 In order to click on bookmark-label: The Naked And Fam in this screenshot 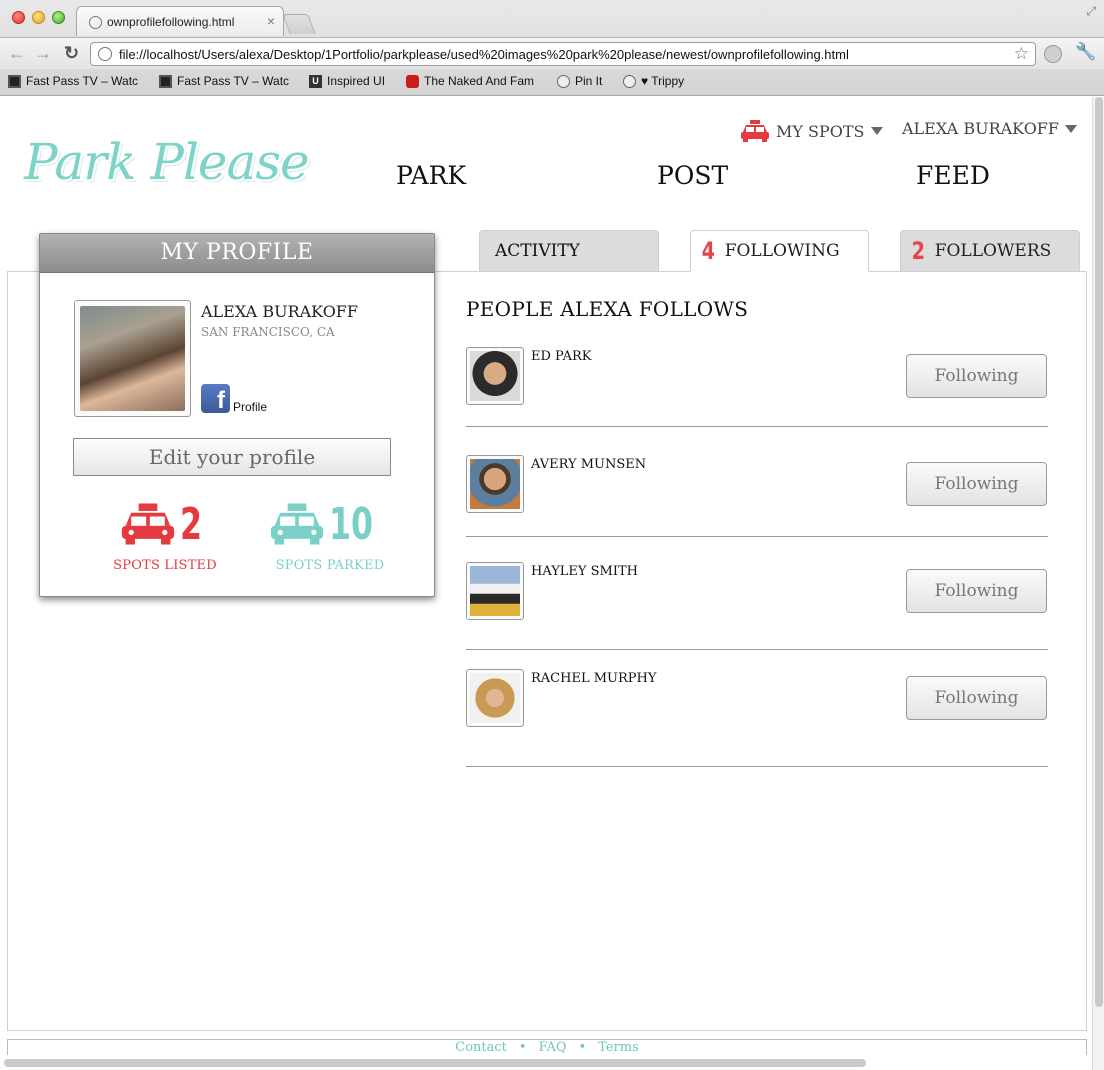, I will do `click(479, 81)`.